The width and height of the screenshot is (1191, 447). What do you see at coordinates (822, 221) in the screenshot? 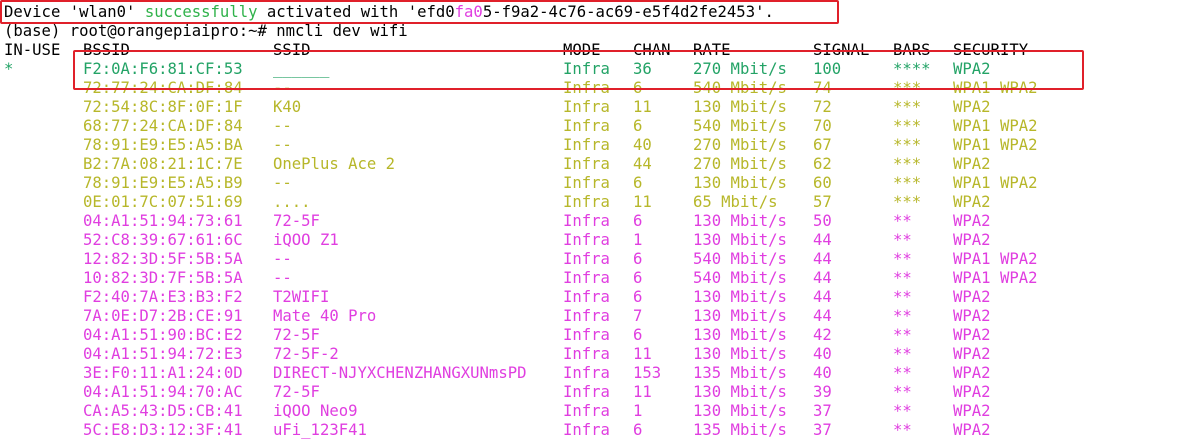
I see `signal-cell: 50` at bounding box center [822, 221].